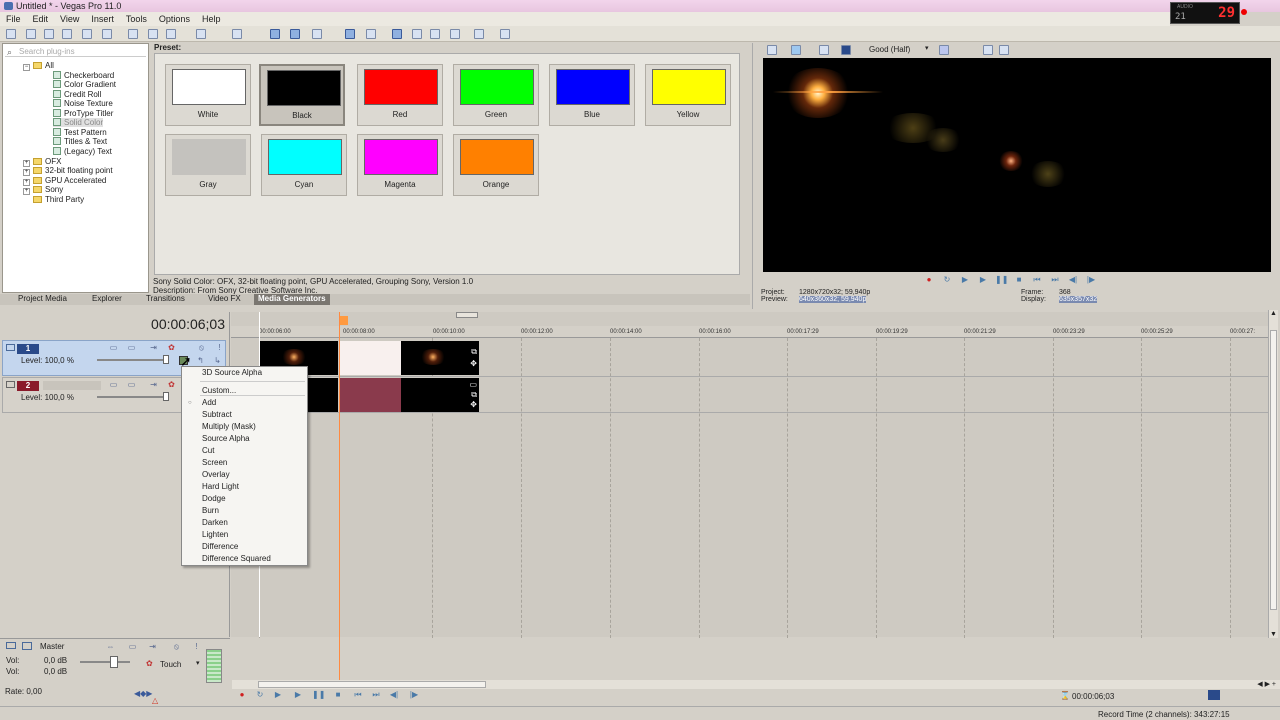  What do you see at coordinates (1004, 50) in the screenshot?
I see `save-snapshot-icon` at bounding box center [1004, 50].